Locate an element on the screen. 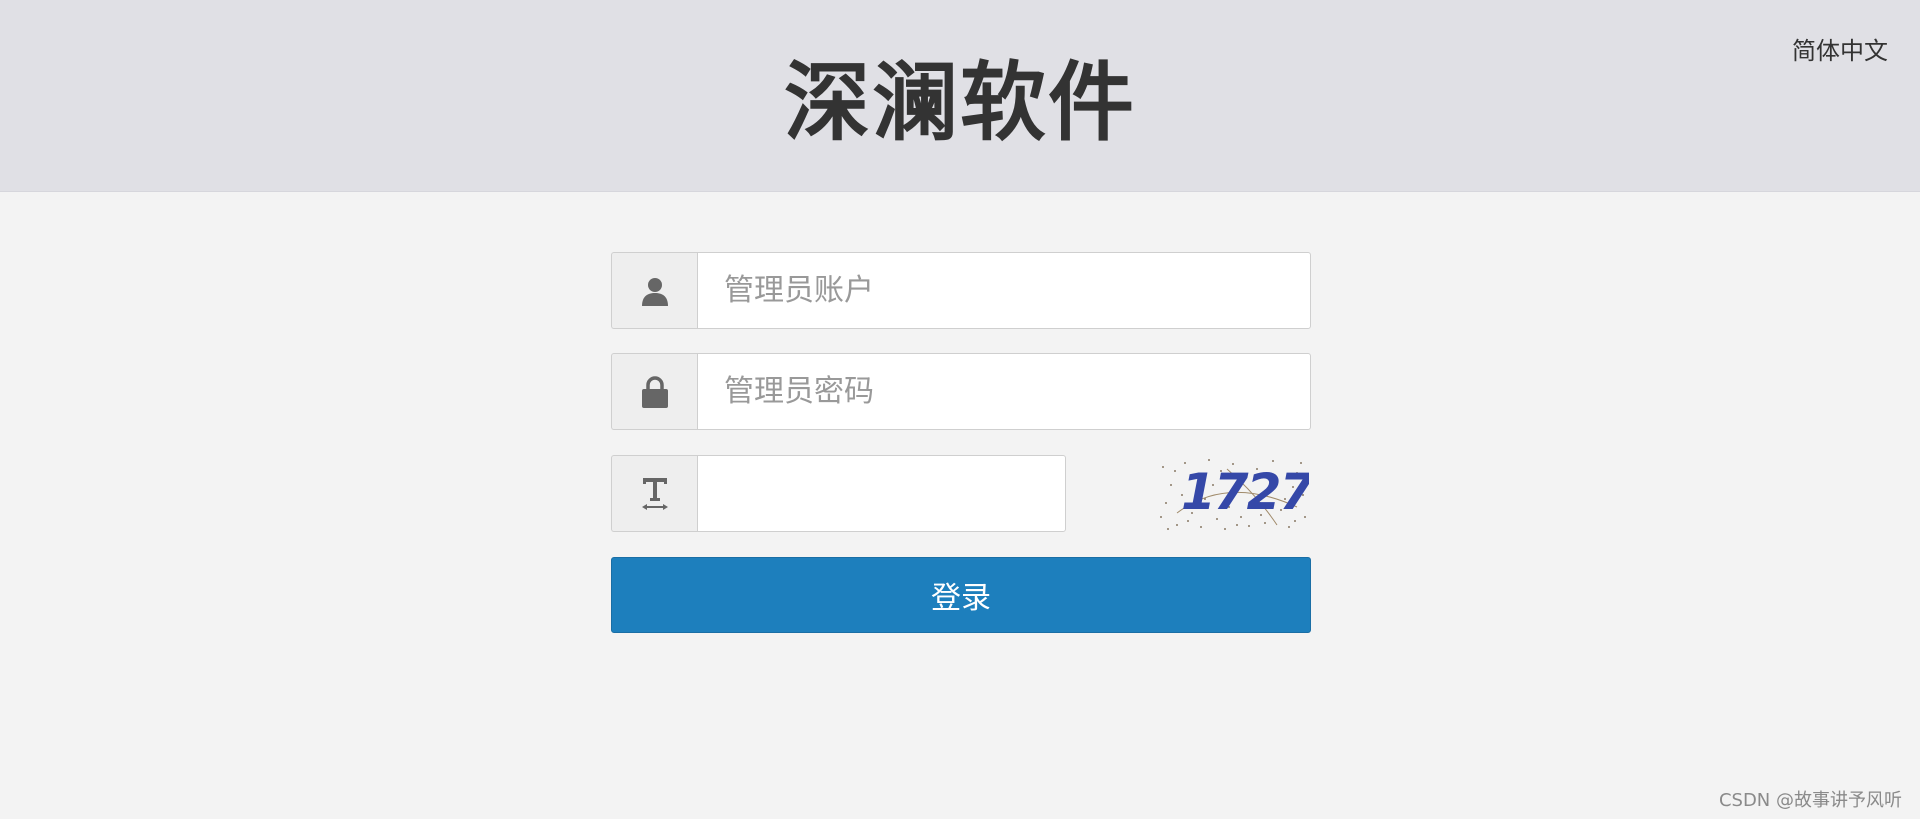 Image resolution: width=1920 pixels, height=819 pixels. lock-icon is located at coordinates (654, 391).